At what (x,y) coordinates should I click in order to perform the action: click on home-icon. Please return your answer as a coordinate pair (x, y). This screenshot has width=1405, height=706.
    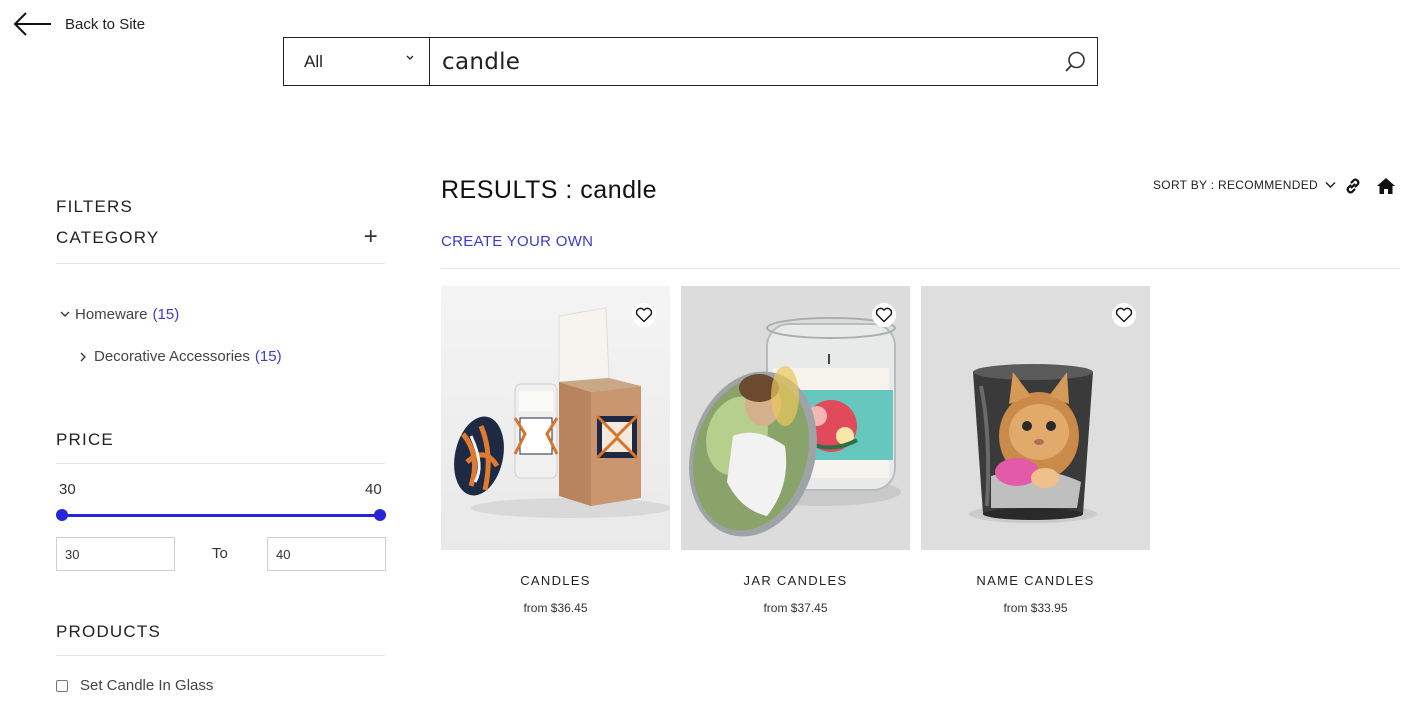
    Looking at the image, I should click on (1386, 186).